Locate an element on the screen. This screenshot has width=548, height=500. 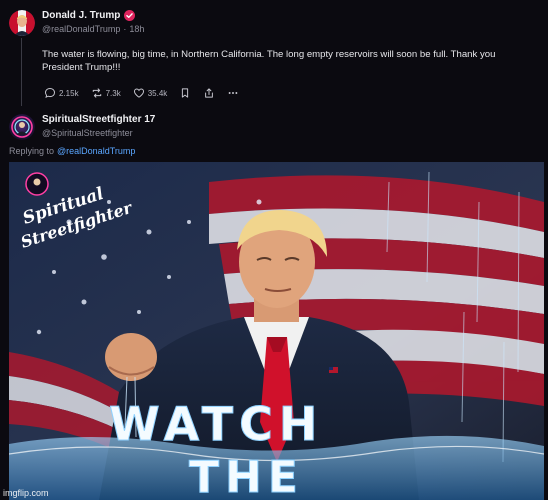
overlay-text-watch: WATCH is located at coordinates (216, 424).